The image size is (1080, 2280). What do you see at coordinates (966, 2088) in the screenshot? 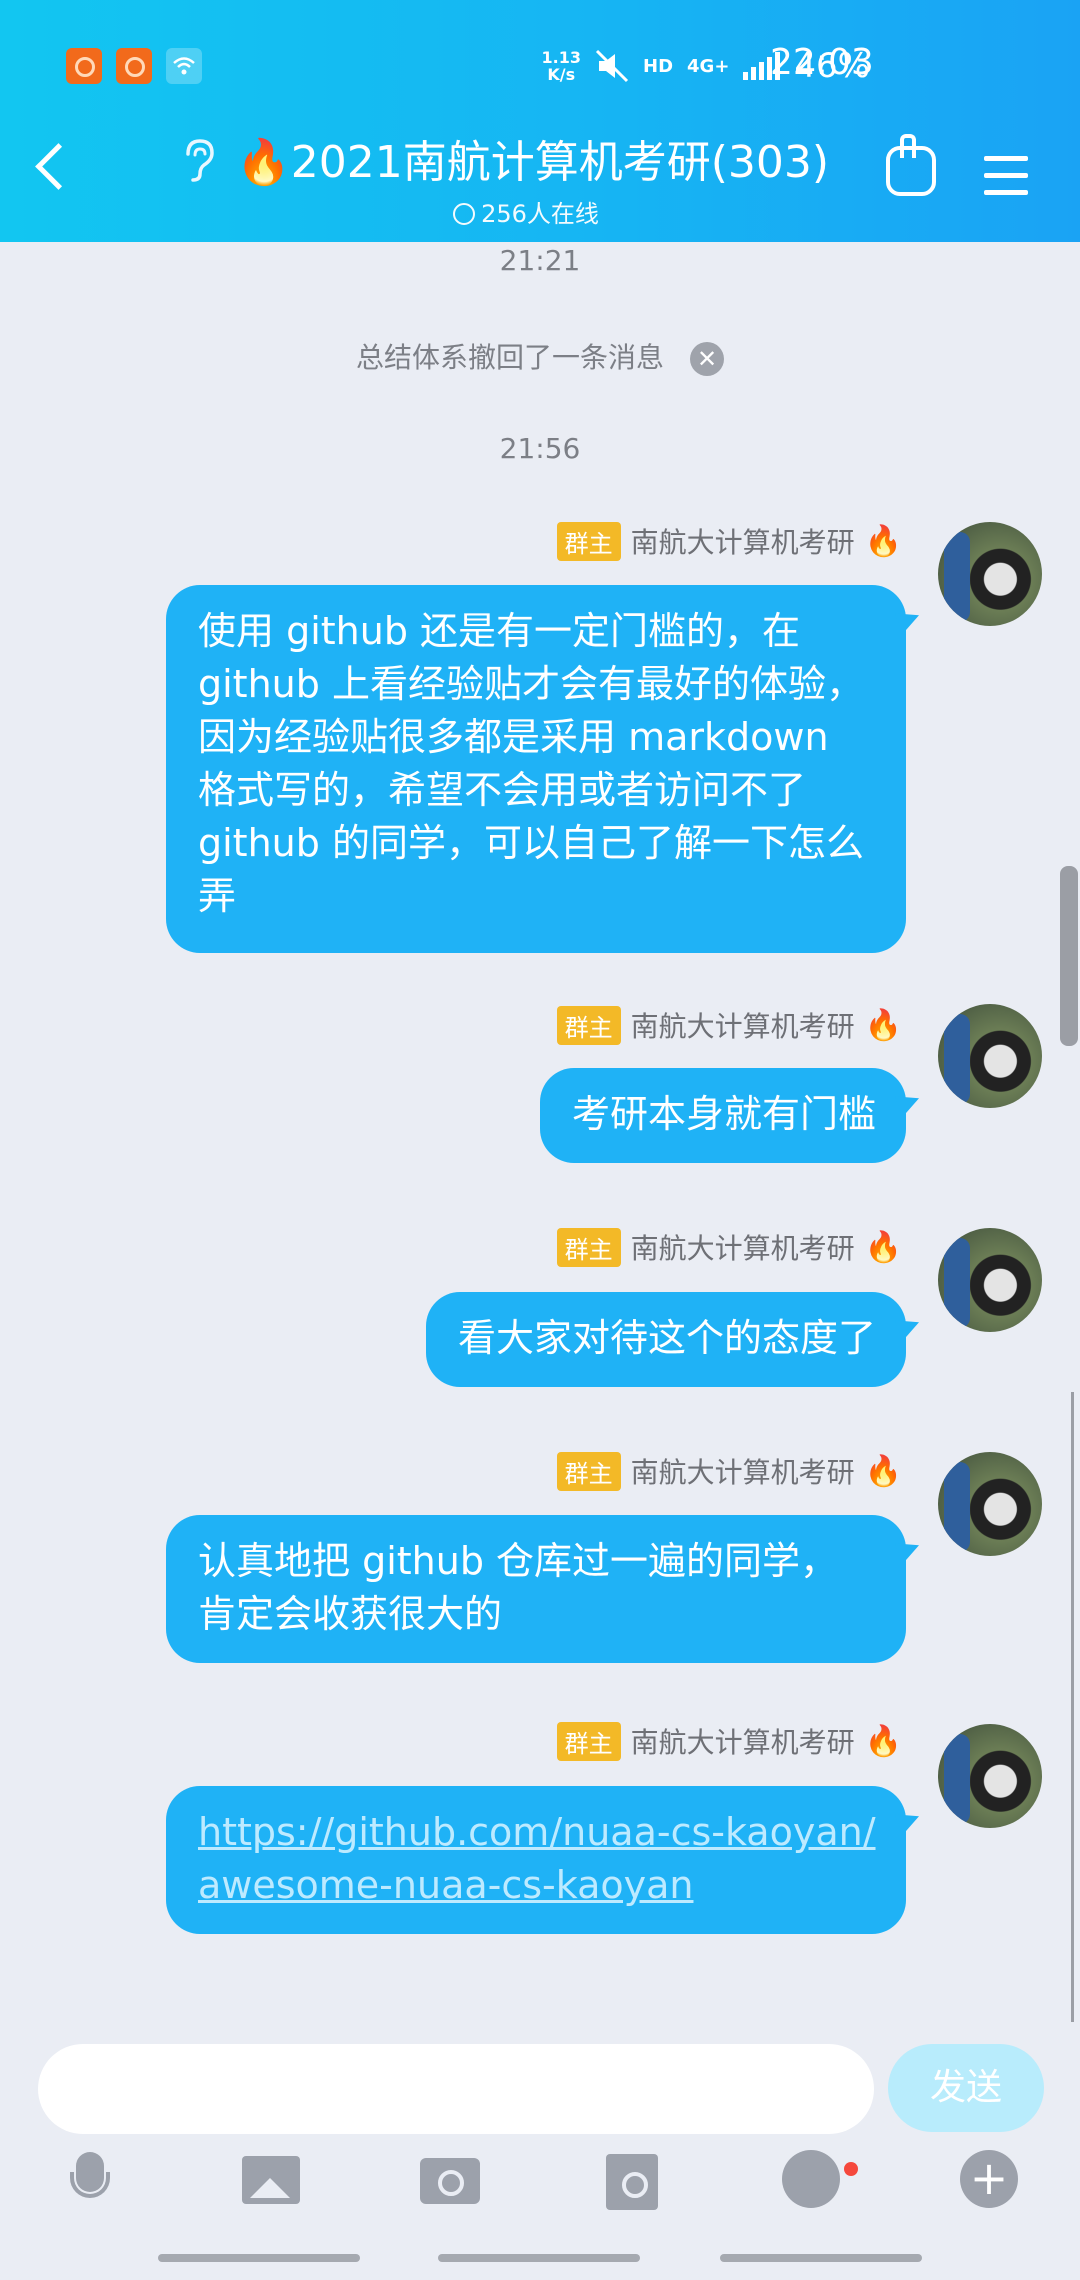
I see `send-button: 发送` at bounding box center [966, 2088].